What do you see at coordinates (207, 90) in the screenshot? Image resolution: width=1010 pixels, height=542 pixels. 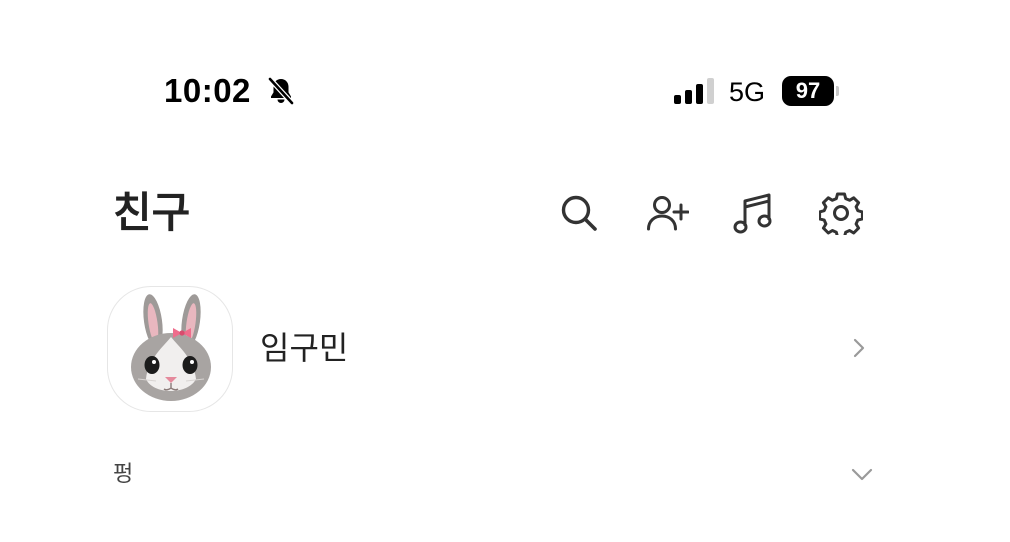 I see `status-time: 10:02` at bounding box center [207, 90].